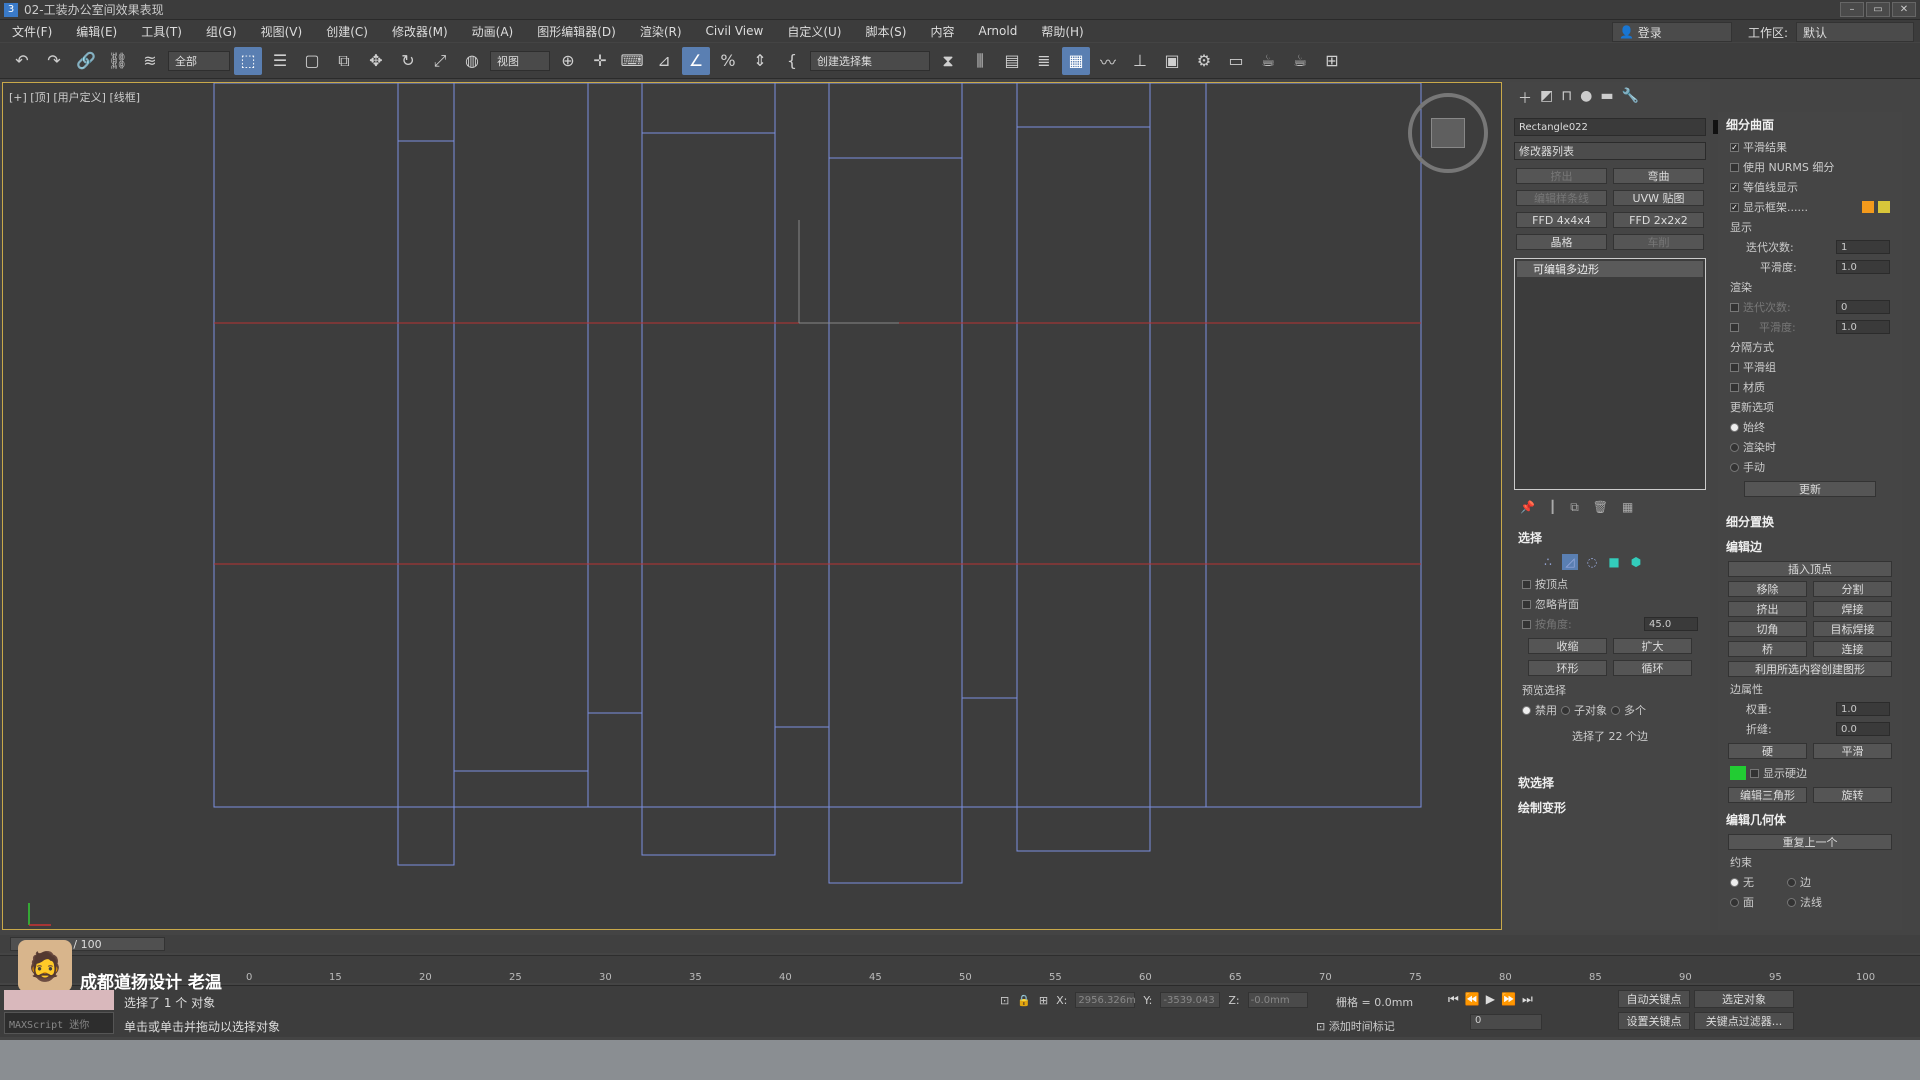  What do you see at coordinates (960, 944) in the screenshot?
I see `time-slider-track: / 100` at bounding box center [960, 944].